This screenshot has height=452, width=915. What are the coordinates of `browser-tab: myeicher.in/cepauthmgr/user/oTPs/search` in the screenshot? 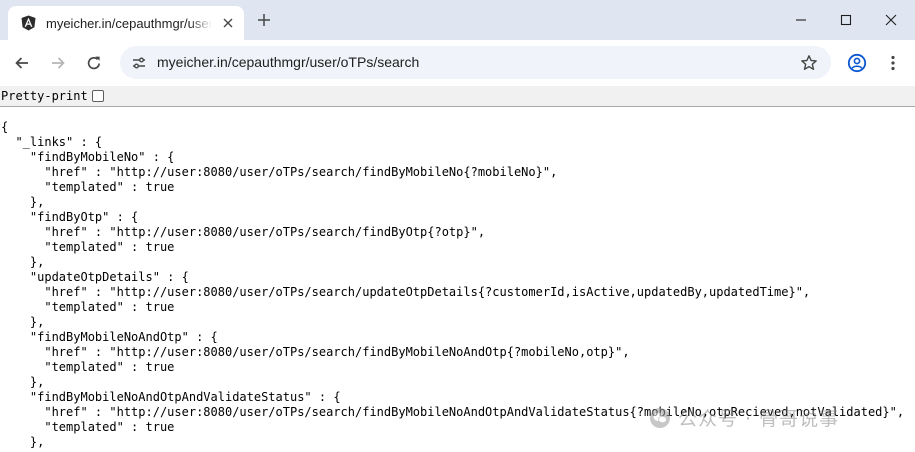 It's located at (126, 23).